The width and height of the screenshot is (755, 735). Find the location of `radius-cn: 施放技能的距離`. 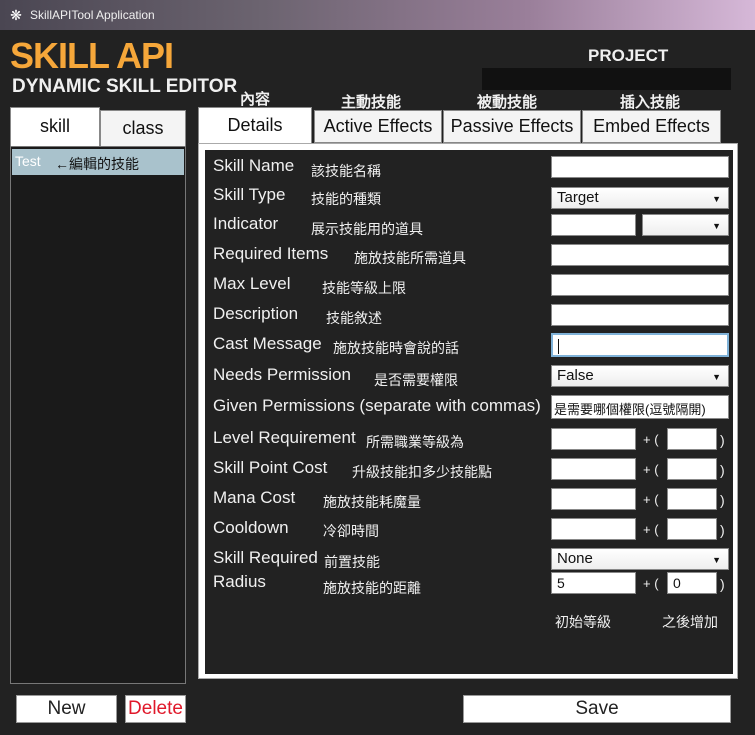

radius-cn: 施放技能的距離 is located at coordinates (372, 588).